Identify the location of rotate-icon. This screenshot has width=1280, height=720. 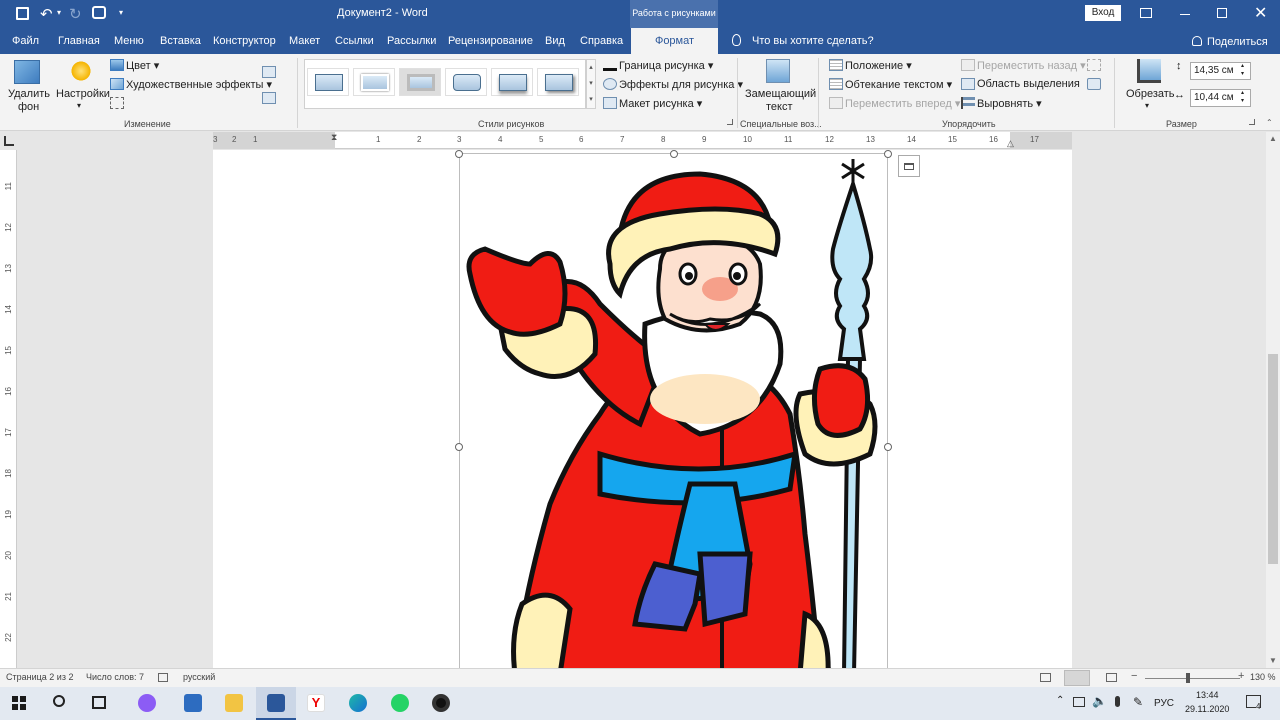
(1094, 84).